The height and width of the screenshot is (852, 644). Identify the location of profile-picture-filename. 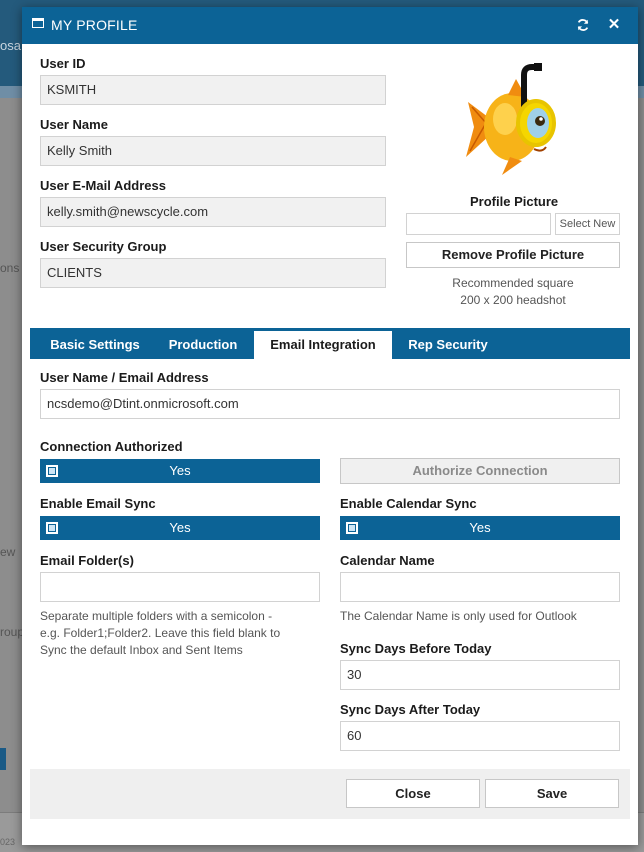
(478, 224).